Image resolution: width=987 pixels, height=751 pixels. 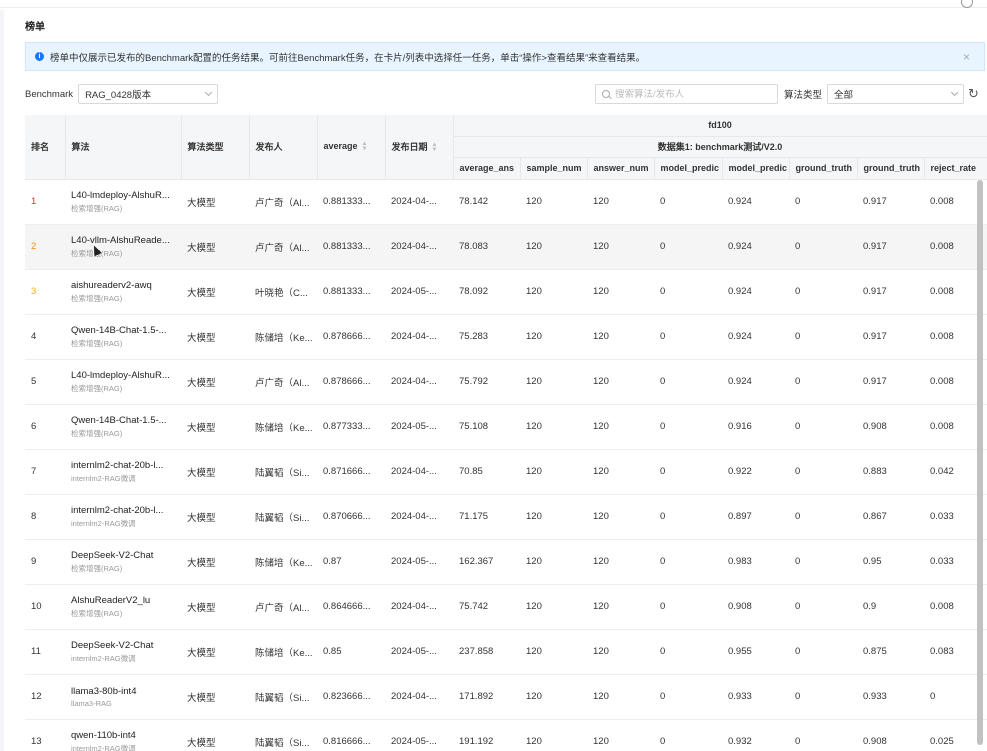 I want to click on algo-name: AlshuReaderV2_lu, so click(x=123, y=600).